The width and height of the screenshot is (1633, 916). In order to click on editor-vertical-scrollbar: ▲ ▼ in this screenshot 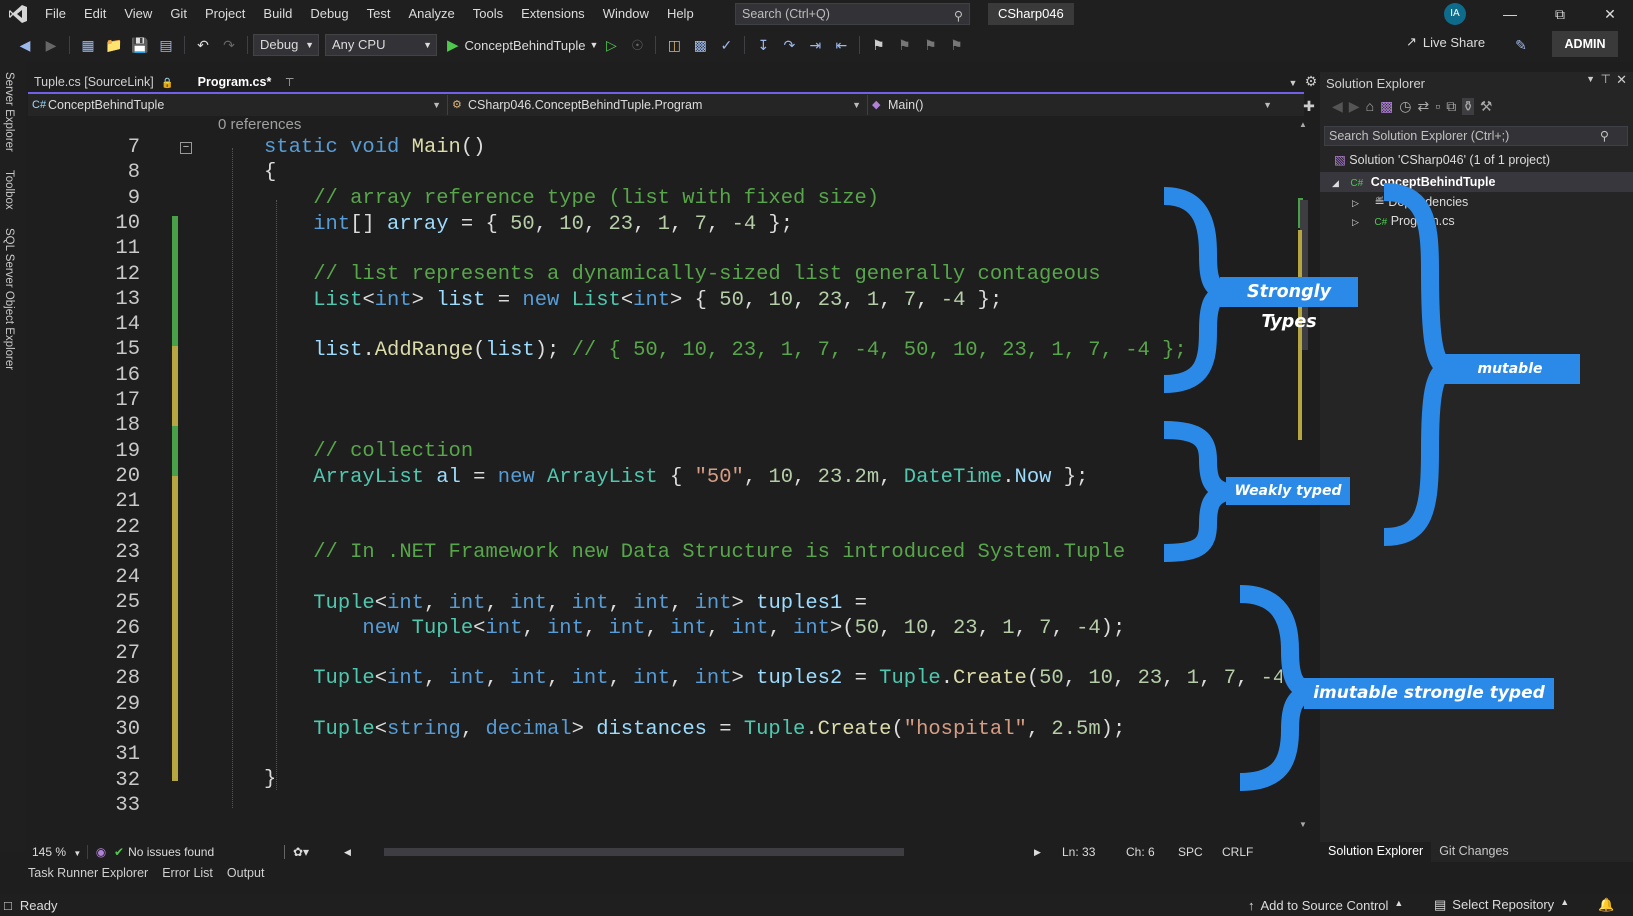, I will do `click(1302, 475)`.